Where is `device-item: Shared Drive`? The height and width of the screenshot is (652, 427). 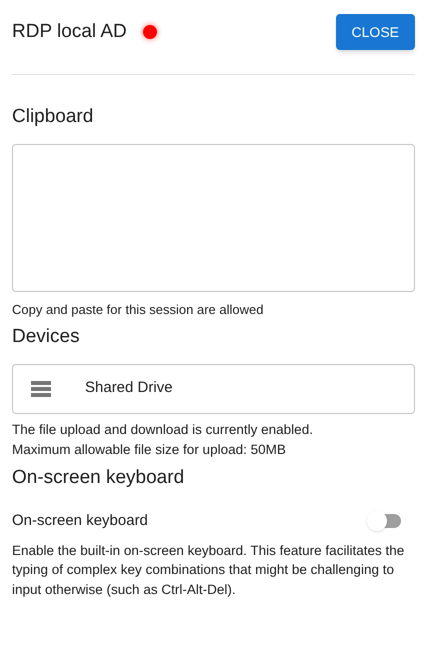
device-item: Shared Drive is located at coordinates (213, 389).